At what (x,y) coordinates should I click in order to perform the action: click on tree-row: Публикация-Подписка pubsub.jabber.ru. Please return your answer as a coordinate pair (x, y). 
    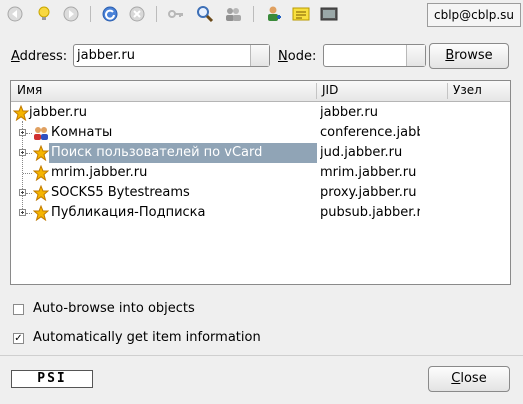
    Looking at the image, I should click on (260, 213).